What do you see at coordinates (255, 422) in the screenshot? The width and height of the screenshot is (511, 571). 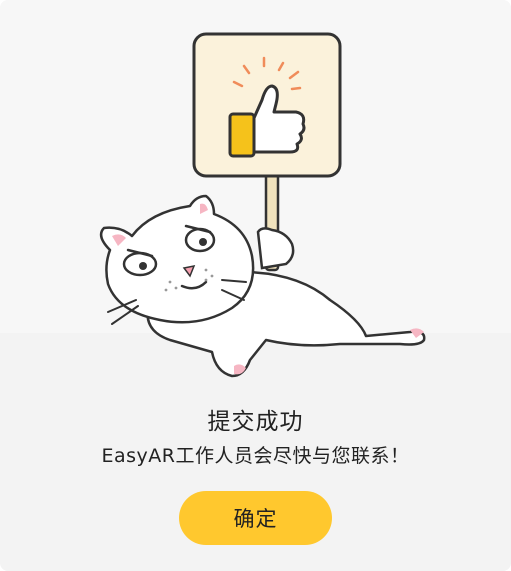 I see `success-title: 提交成功` at bounding box center [255, 422].